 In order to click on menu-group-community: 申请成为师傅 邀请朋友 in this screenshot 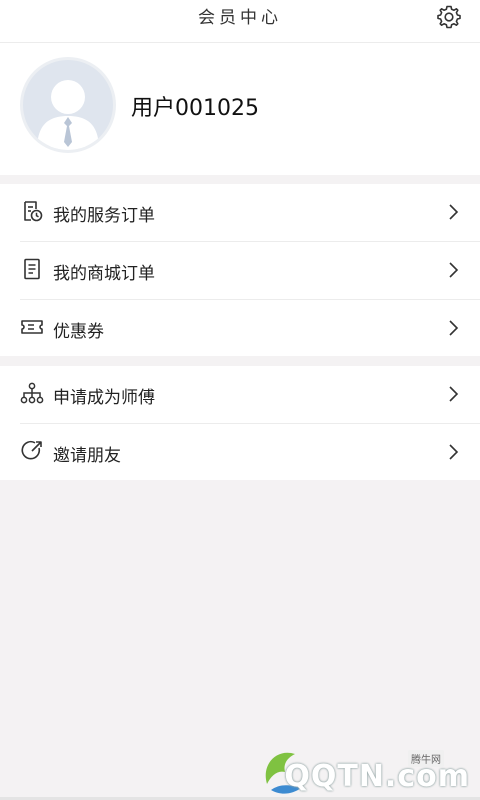, I will do `click(240, 423)`.